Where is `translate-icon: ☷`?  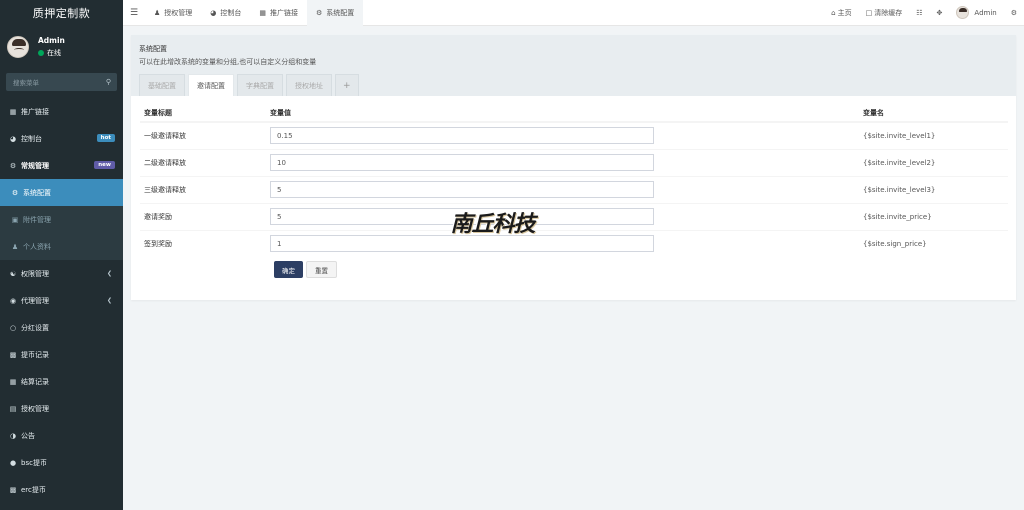
translate-icon: ☷ is located at coordinates (919, 13).